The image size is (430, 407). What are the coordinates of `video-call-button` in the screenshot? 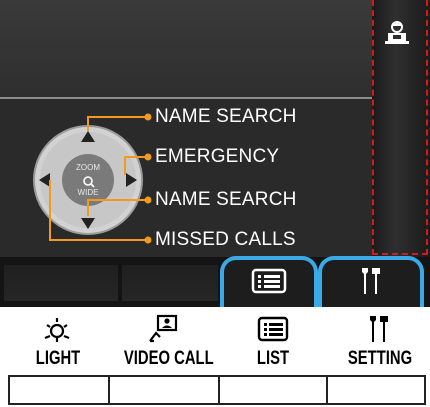 It's located at (164, 390).